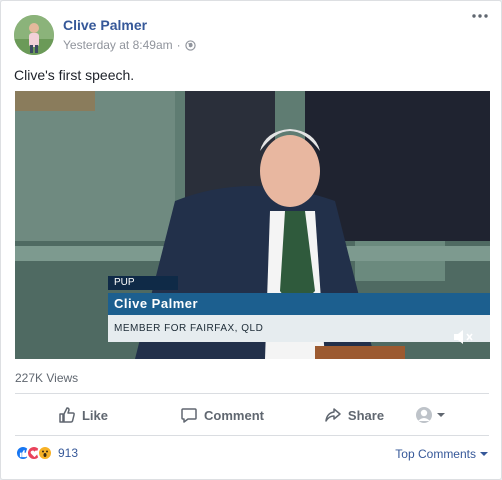  I want to click on post-meta: Yesterday at 8:49am ·, so click(129, 45).